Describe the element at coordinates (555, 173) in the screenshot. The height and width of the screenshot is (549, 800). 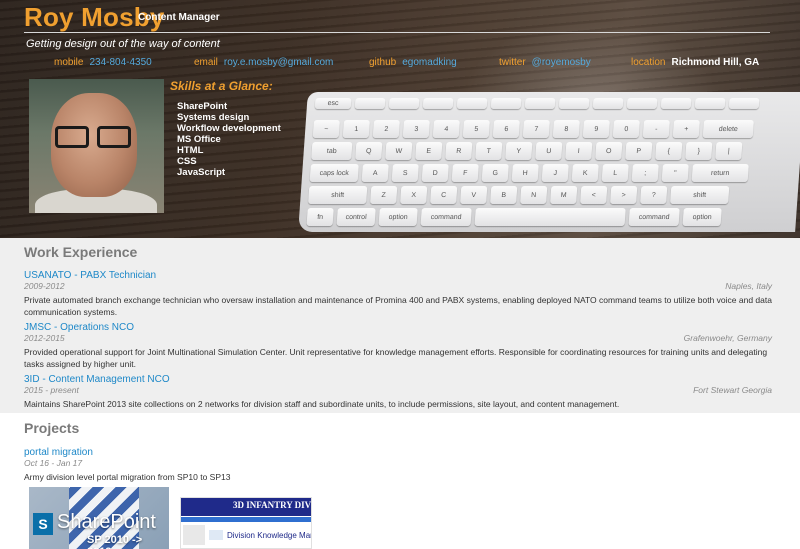
I see `keyboard-key: J` at that location.